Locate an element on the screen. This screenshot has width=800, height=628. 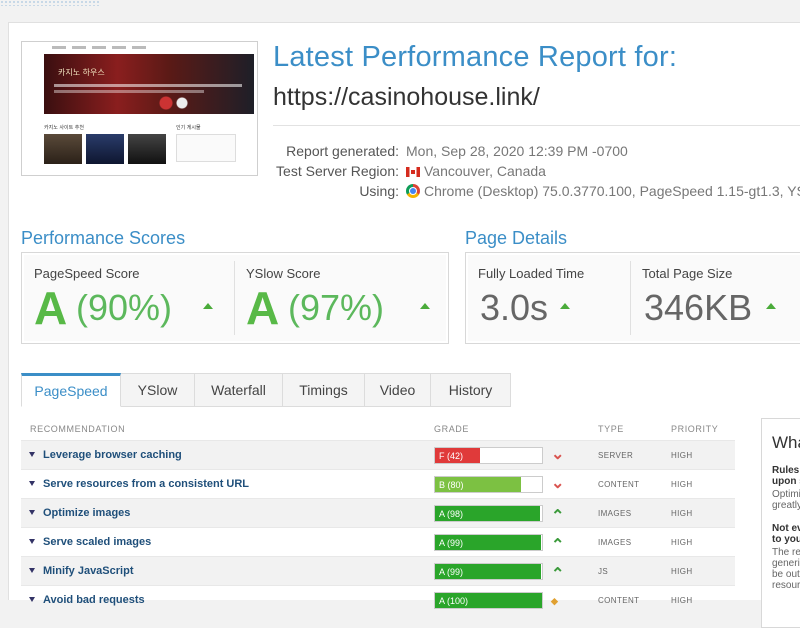
chrome-icon is located at coordinates (413, 191).